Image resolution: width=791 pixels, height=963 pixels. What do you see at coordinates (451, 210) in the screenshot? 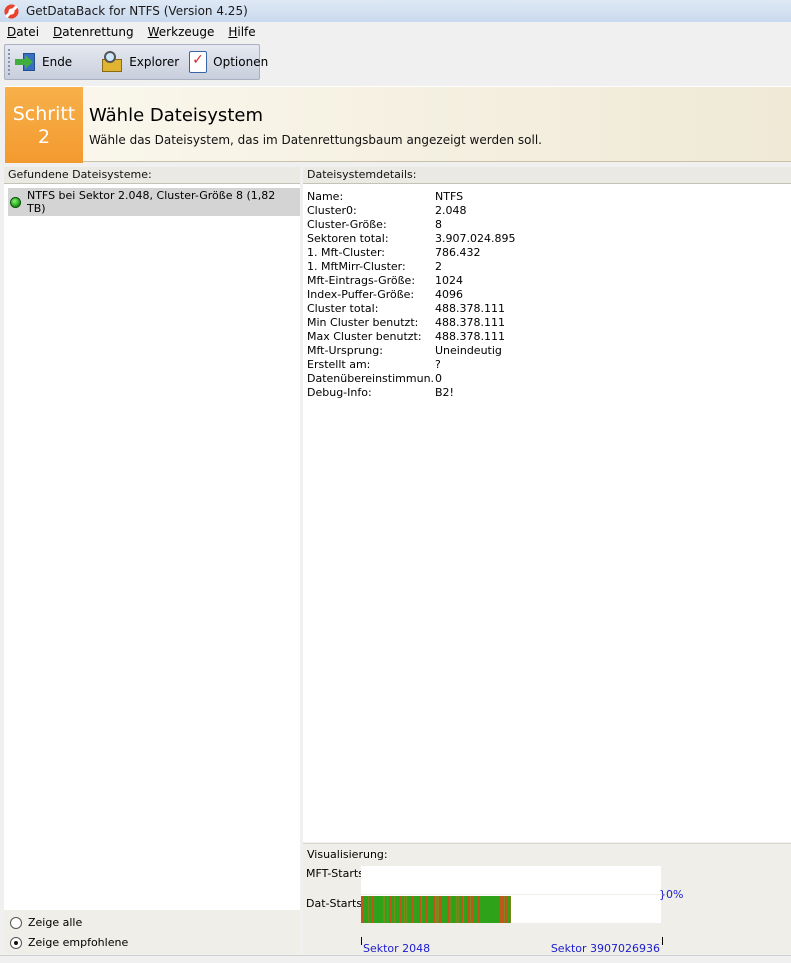
I see `detail-value: 2.048` at bounding box center [451, 210].